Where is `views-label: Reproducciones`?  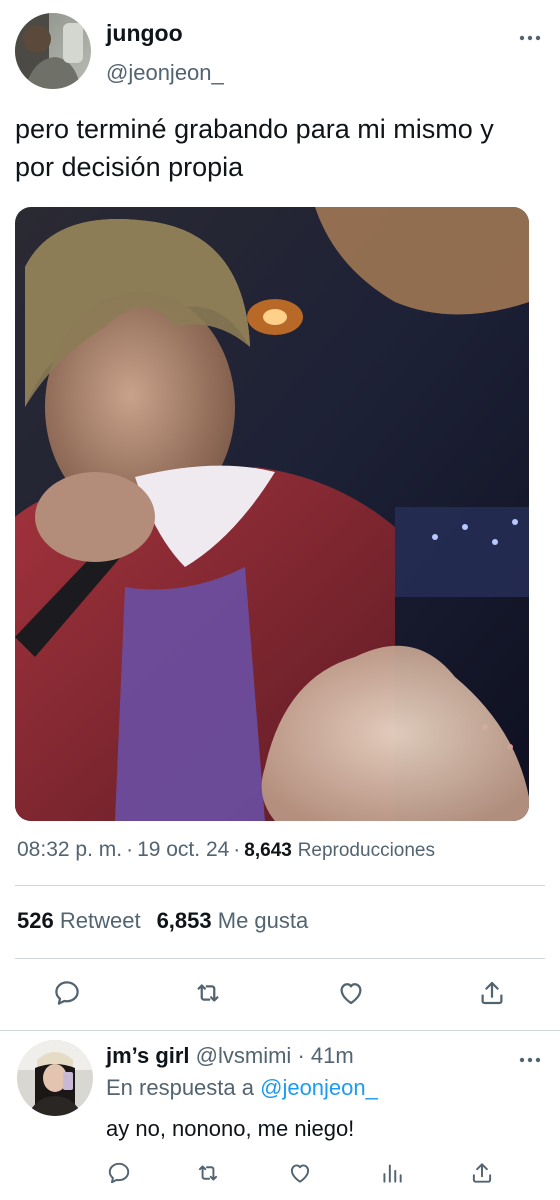
views-label: Reproducciones is located at coordinates (366, 850).